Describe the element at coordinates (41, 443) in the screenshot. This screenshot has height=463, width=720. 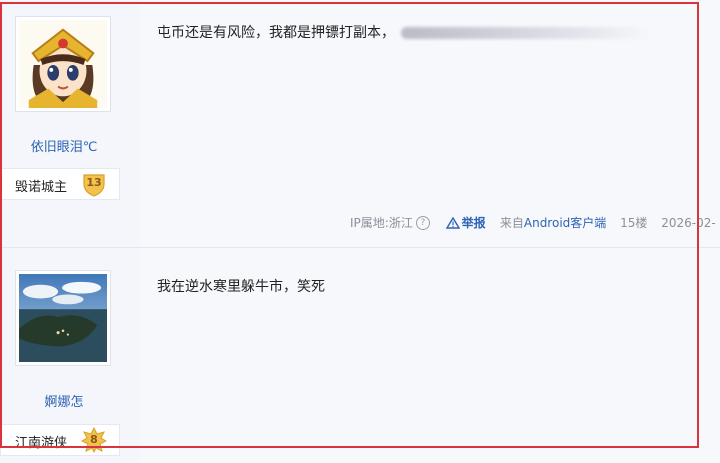
I see `level-title: 江南游侠` at that location.